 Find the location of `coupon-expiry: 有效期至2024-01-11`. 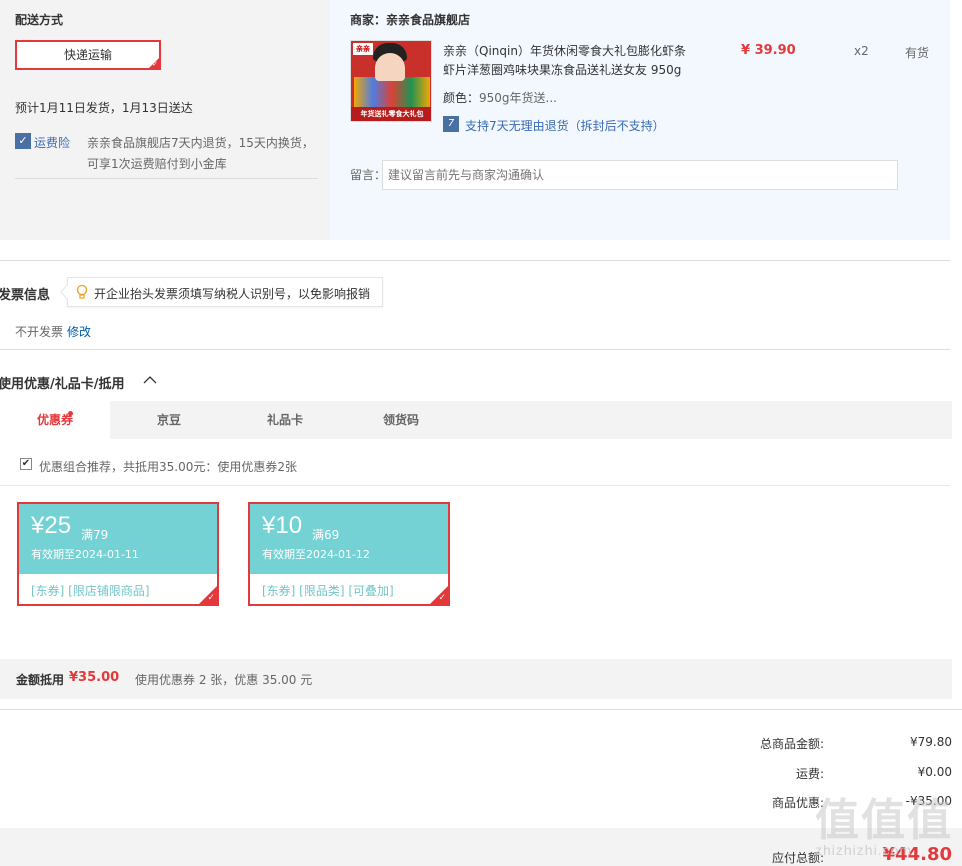

coupon-expiry: 有效期至2024-01-11 is located at coordinates (85, 554).